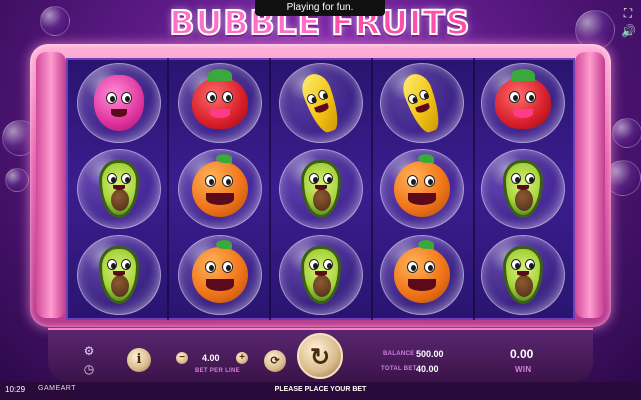 This screenshot has height=400, width=641. I want to click on total-bet-value: 40.00, so click(427, 369).